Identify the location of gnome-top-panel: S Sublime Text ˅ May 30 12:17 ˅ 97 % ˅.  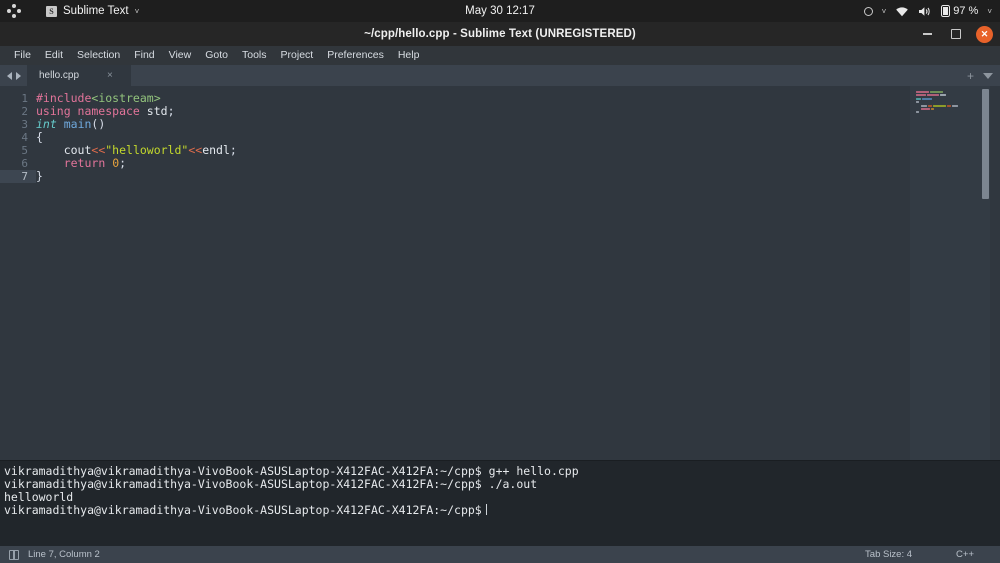
(500, 11).